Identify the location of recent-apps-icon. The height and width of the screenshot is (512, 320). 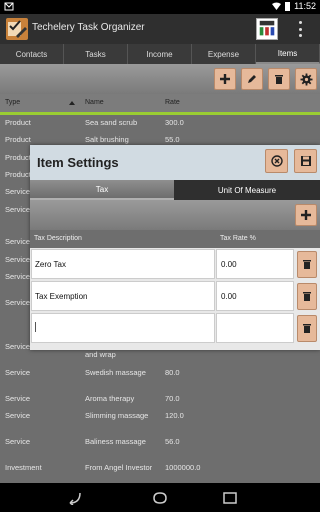
(230, 498).